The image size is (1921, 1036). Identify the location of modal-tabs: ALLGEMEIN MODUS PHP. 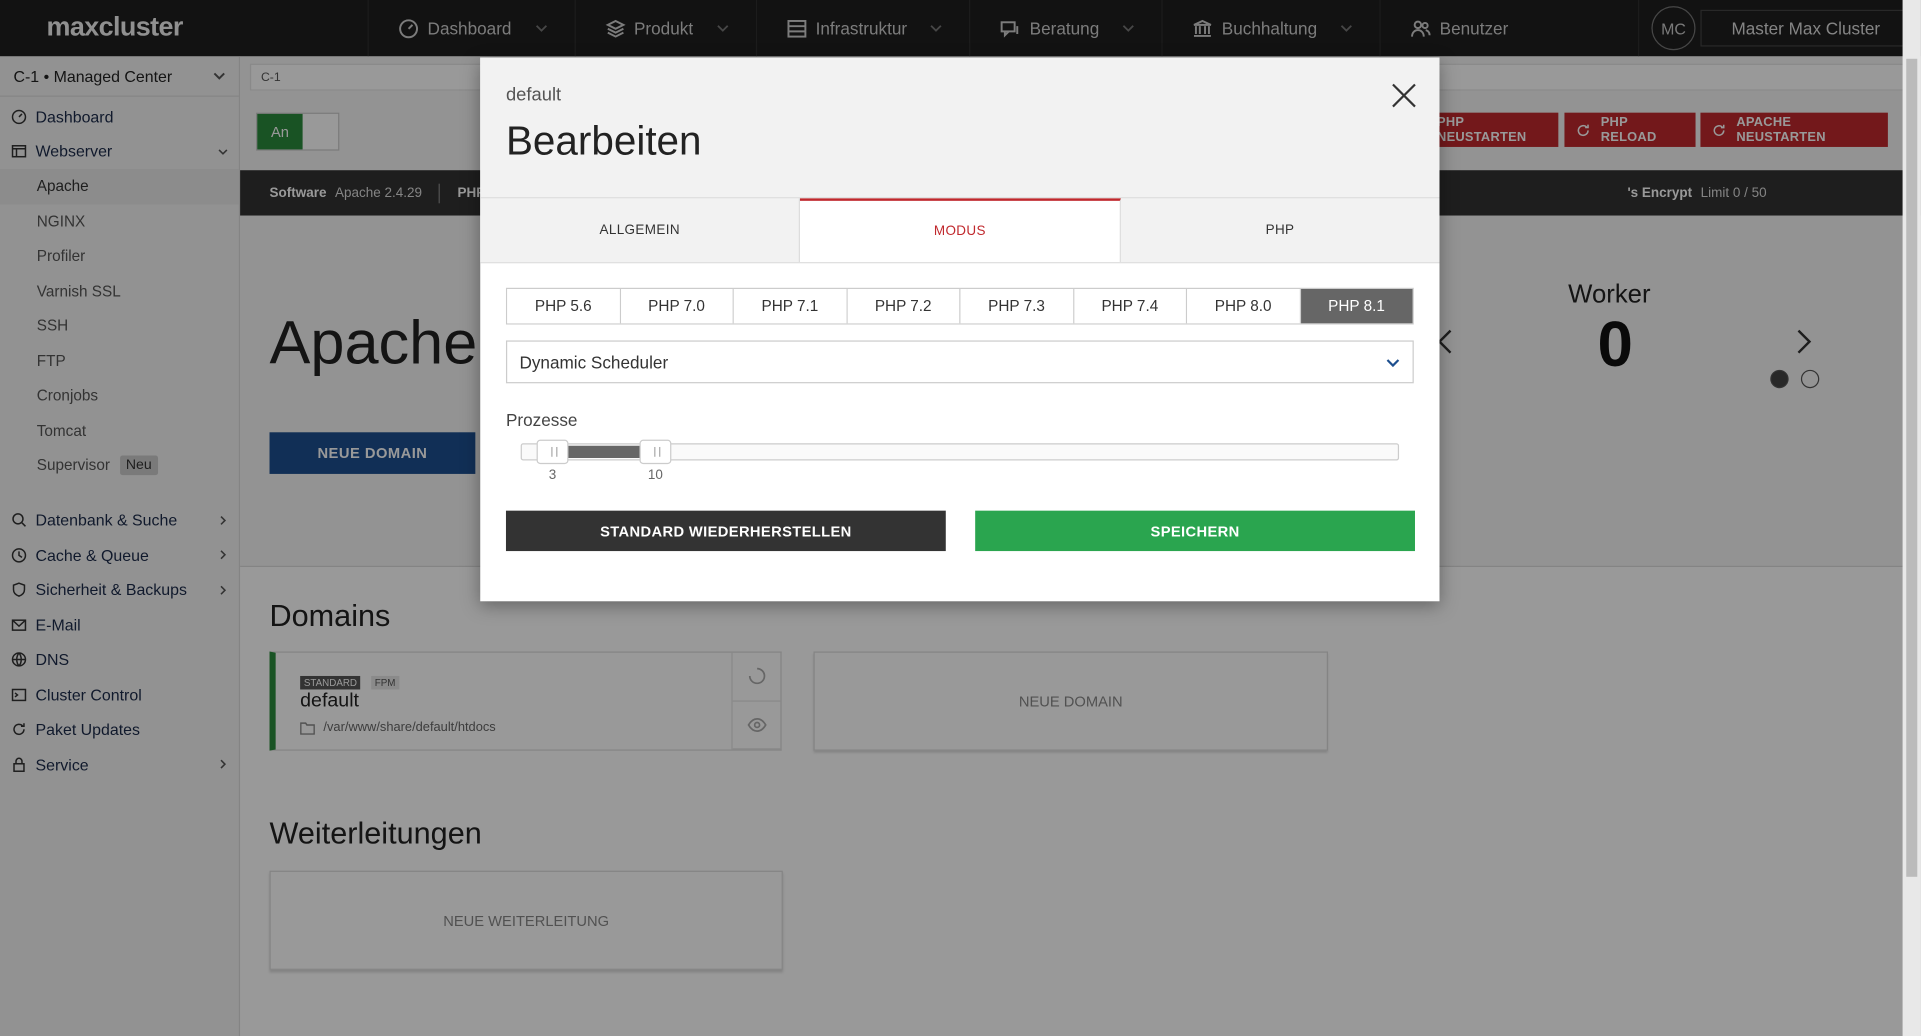
(960, 231).